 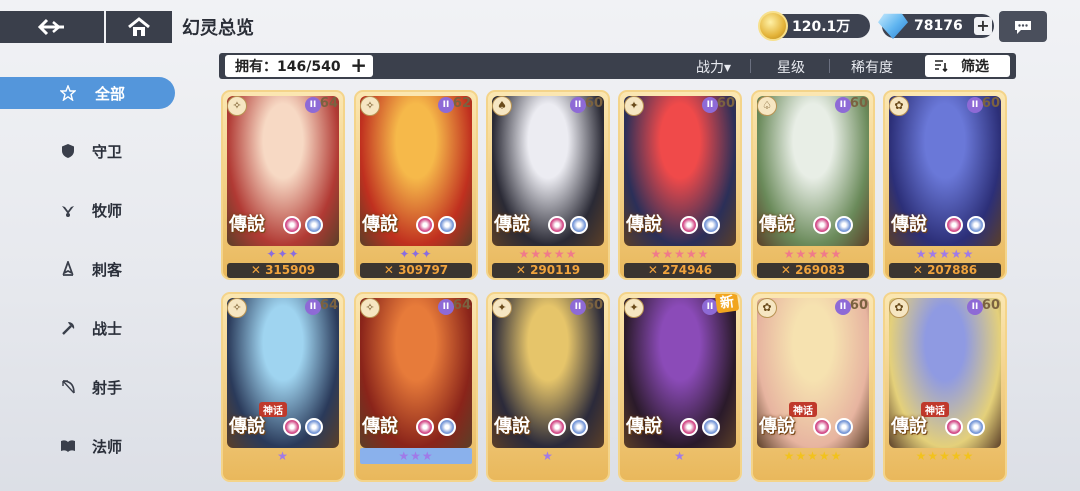 I want to click on class-icon: ♤, so click(x=767, y=106).